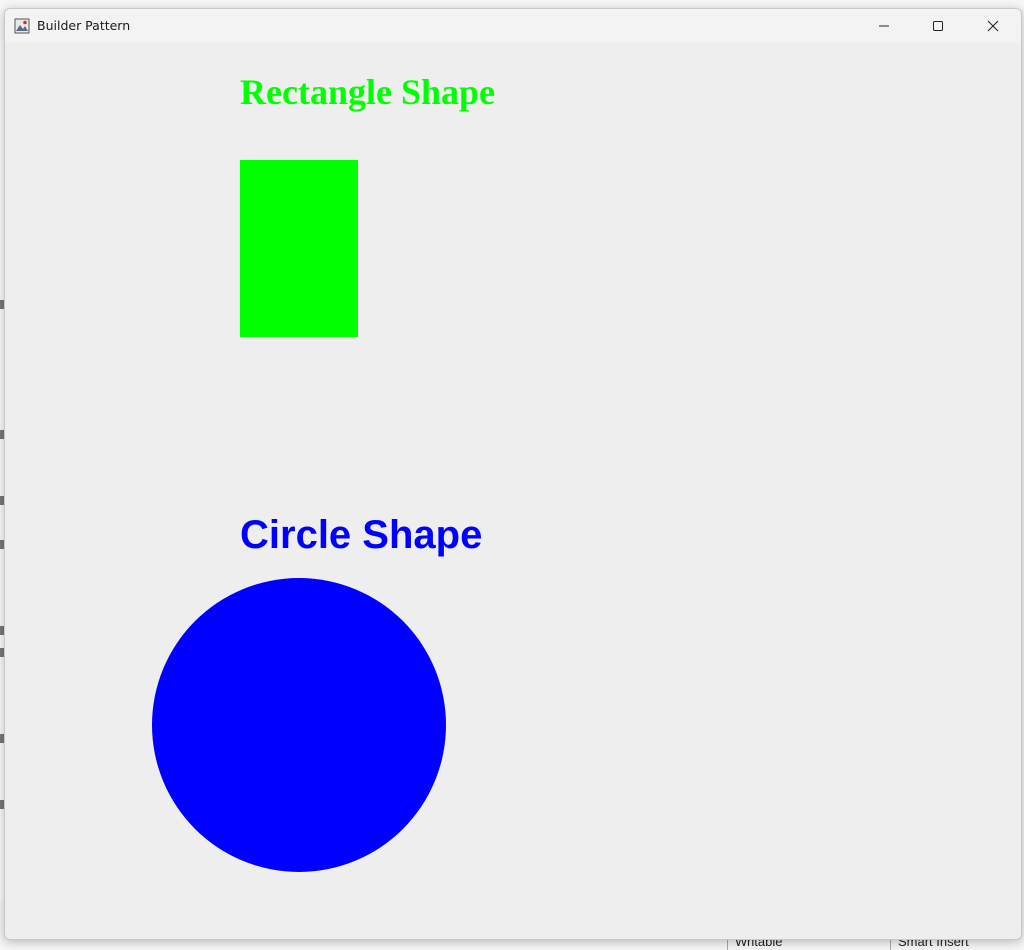 Image resolution: width=1024 pixels, height=950 pixels. I want to click on window-title: Builder Pattern, so click(84, 25).